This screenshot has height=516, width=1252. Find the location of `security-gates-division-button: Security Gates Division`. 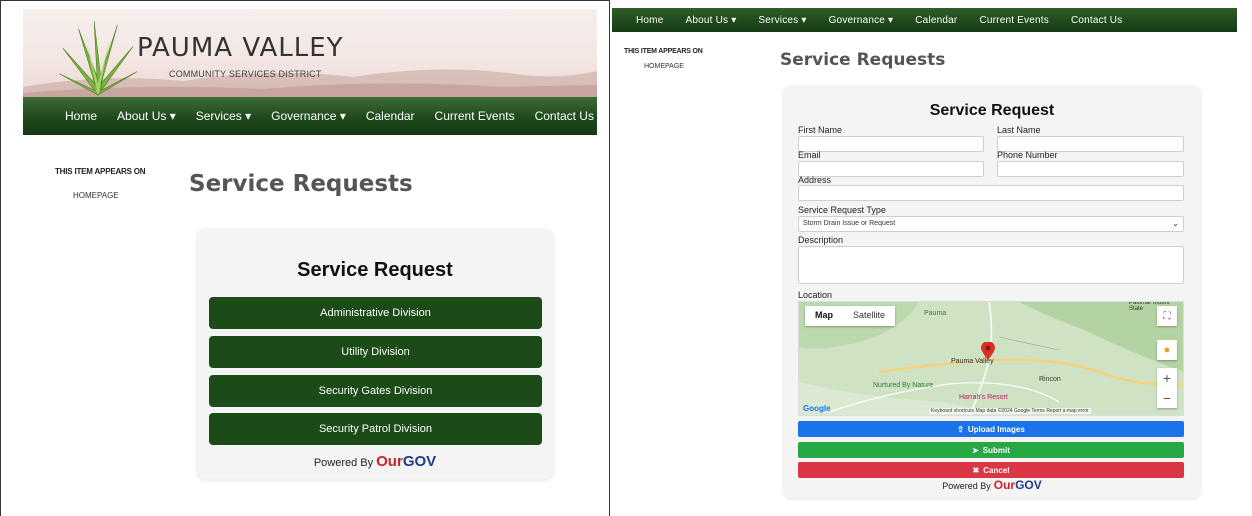

security-gates-division-button: Security Gates Division is located at coordinates (375, 391).